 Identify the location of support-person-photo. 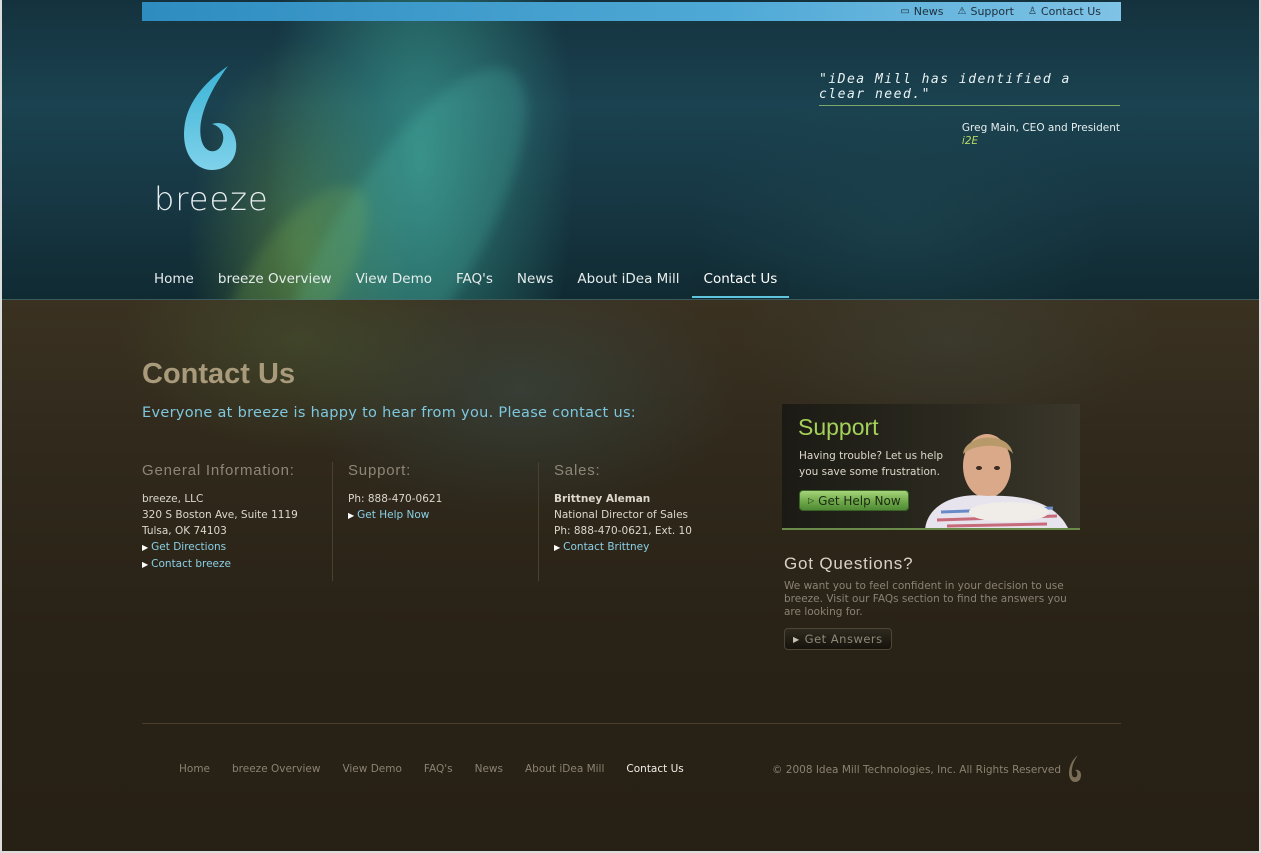
(996, 481).